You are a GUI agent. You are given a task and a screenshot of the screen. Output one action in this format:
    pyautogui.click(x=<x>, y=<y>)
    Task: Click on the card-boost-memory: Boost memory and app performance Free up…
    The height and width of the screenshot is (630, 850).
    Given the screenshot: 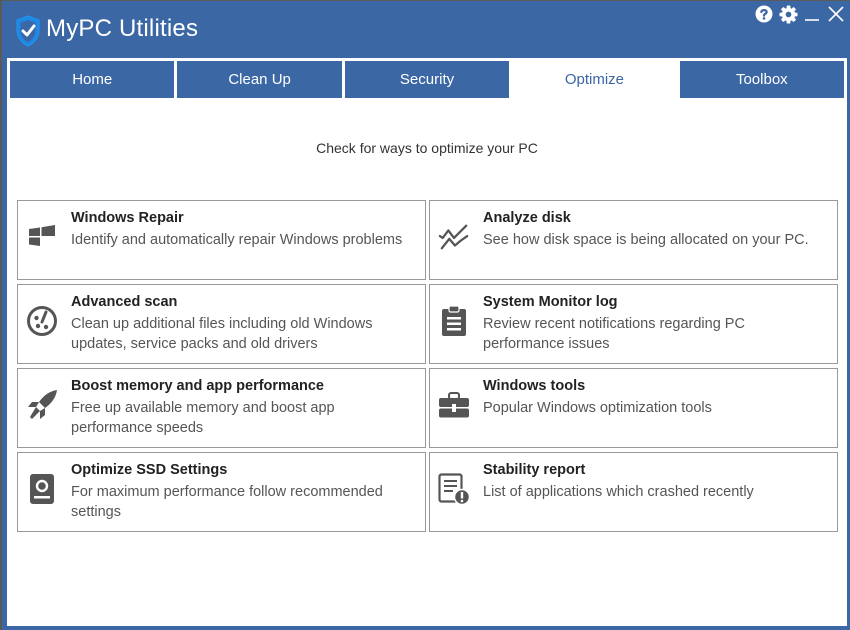 What is the action you would take?
    pyautogui.click(x=221, y=408)
    